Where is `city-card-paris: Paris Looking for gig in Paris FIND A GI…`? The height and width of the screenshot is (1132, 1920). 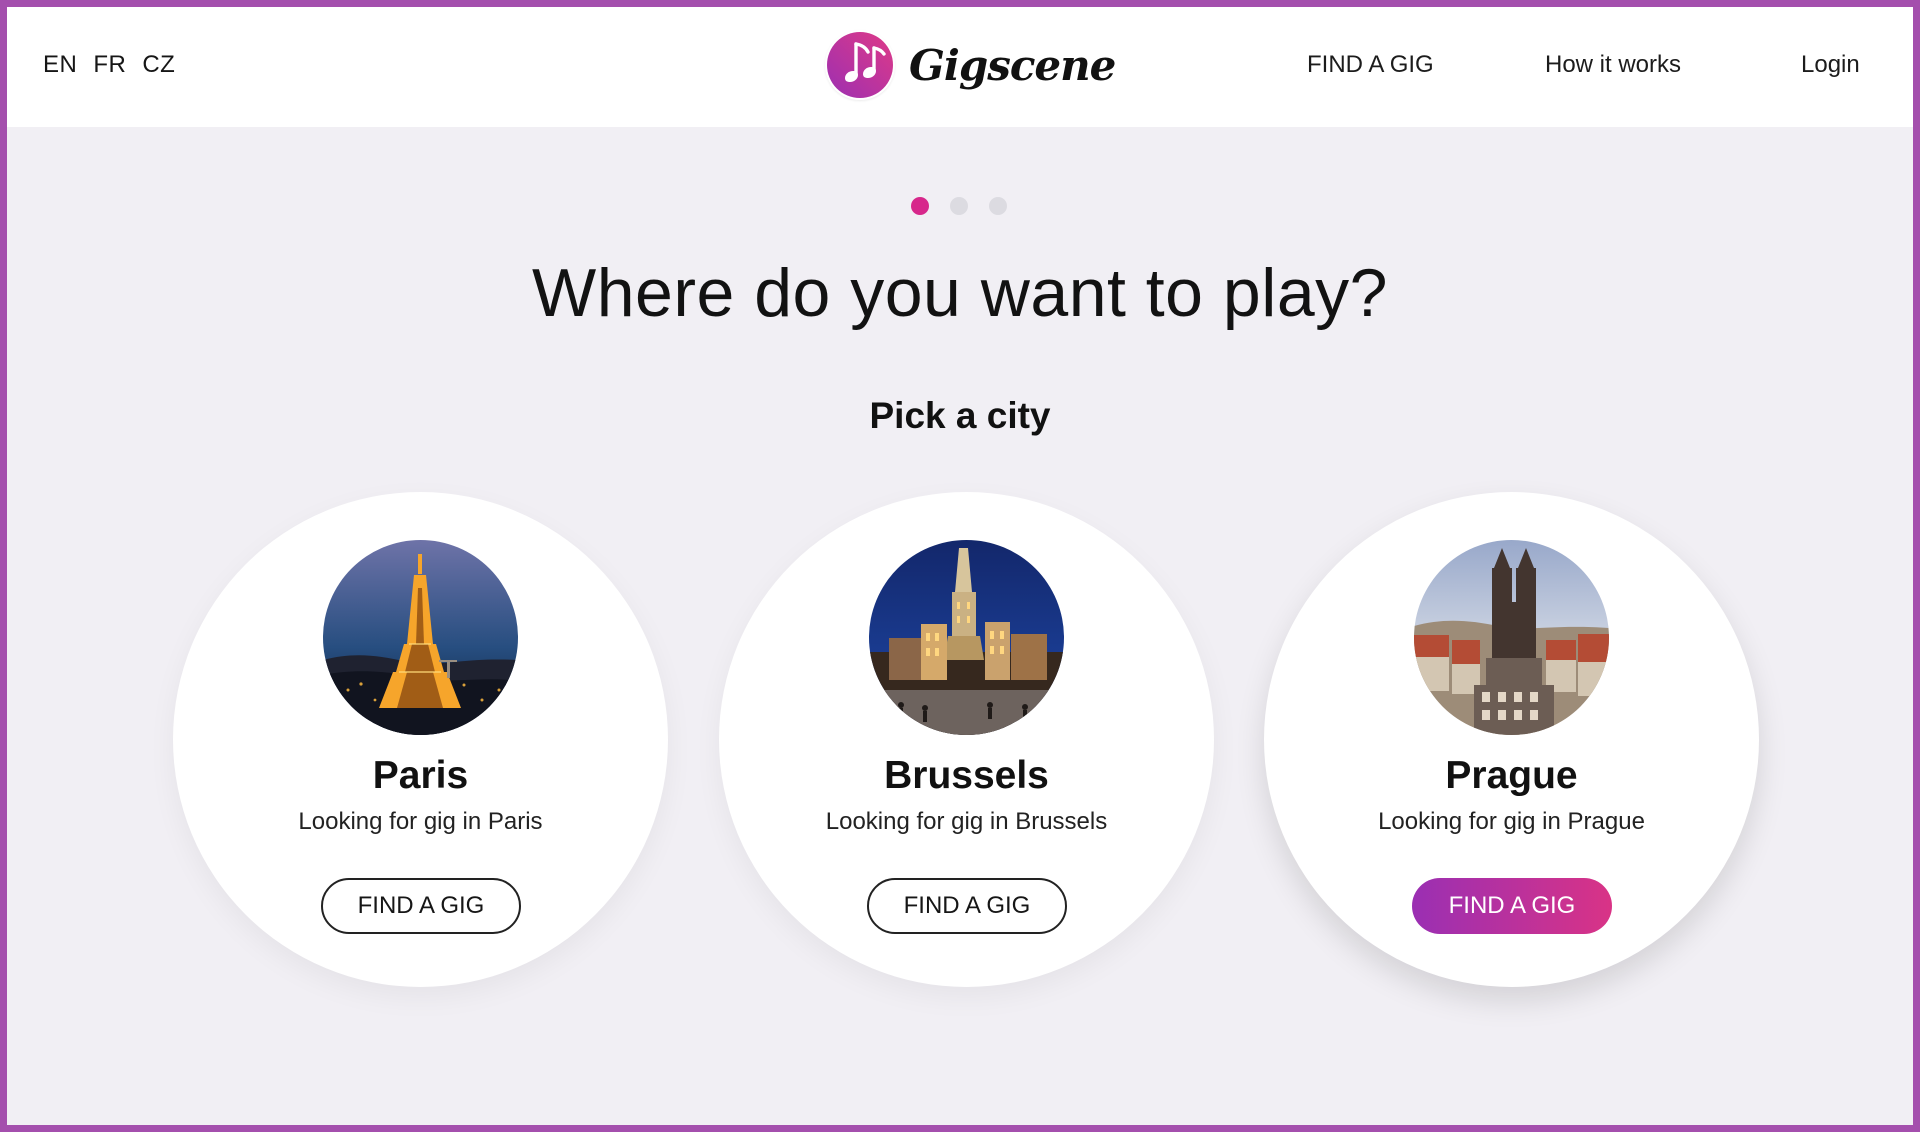
city-card-paris: Paris Looking for gig in Paris FIND A GI… is located at coordinates (420, 739).